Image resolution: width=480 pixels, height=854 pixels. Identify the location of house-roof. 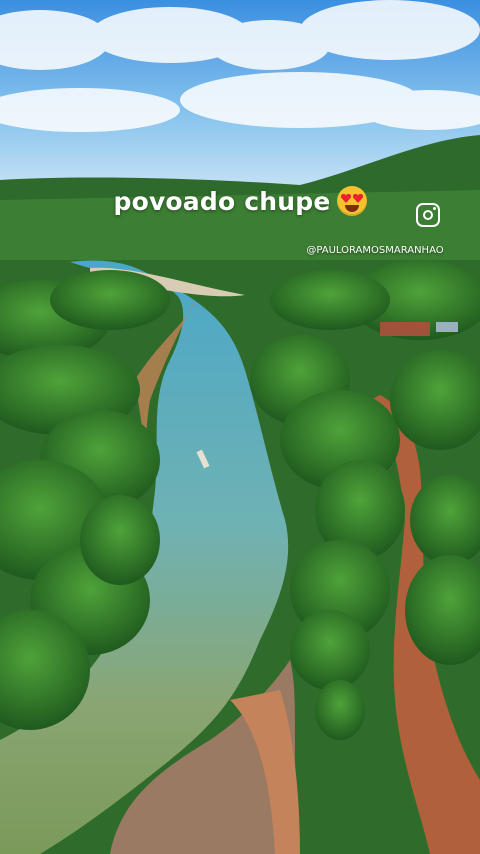
(405, 329).